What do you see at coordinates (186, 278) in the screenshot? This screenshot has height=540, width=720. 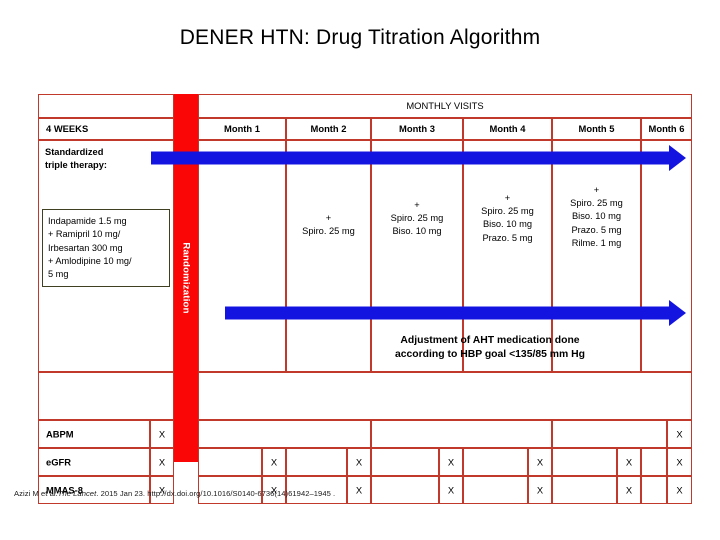 I see `randomization-label: Randomization` at bounding box center [186, 278].